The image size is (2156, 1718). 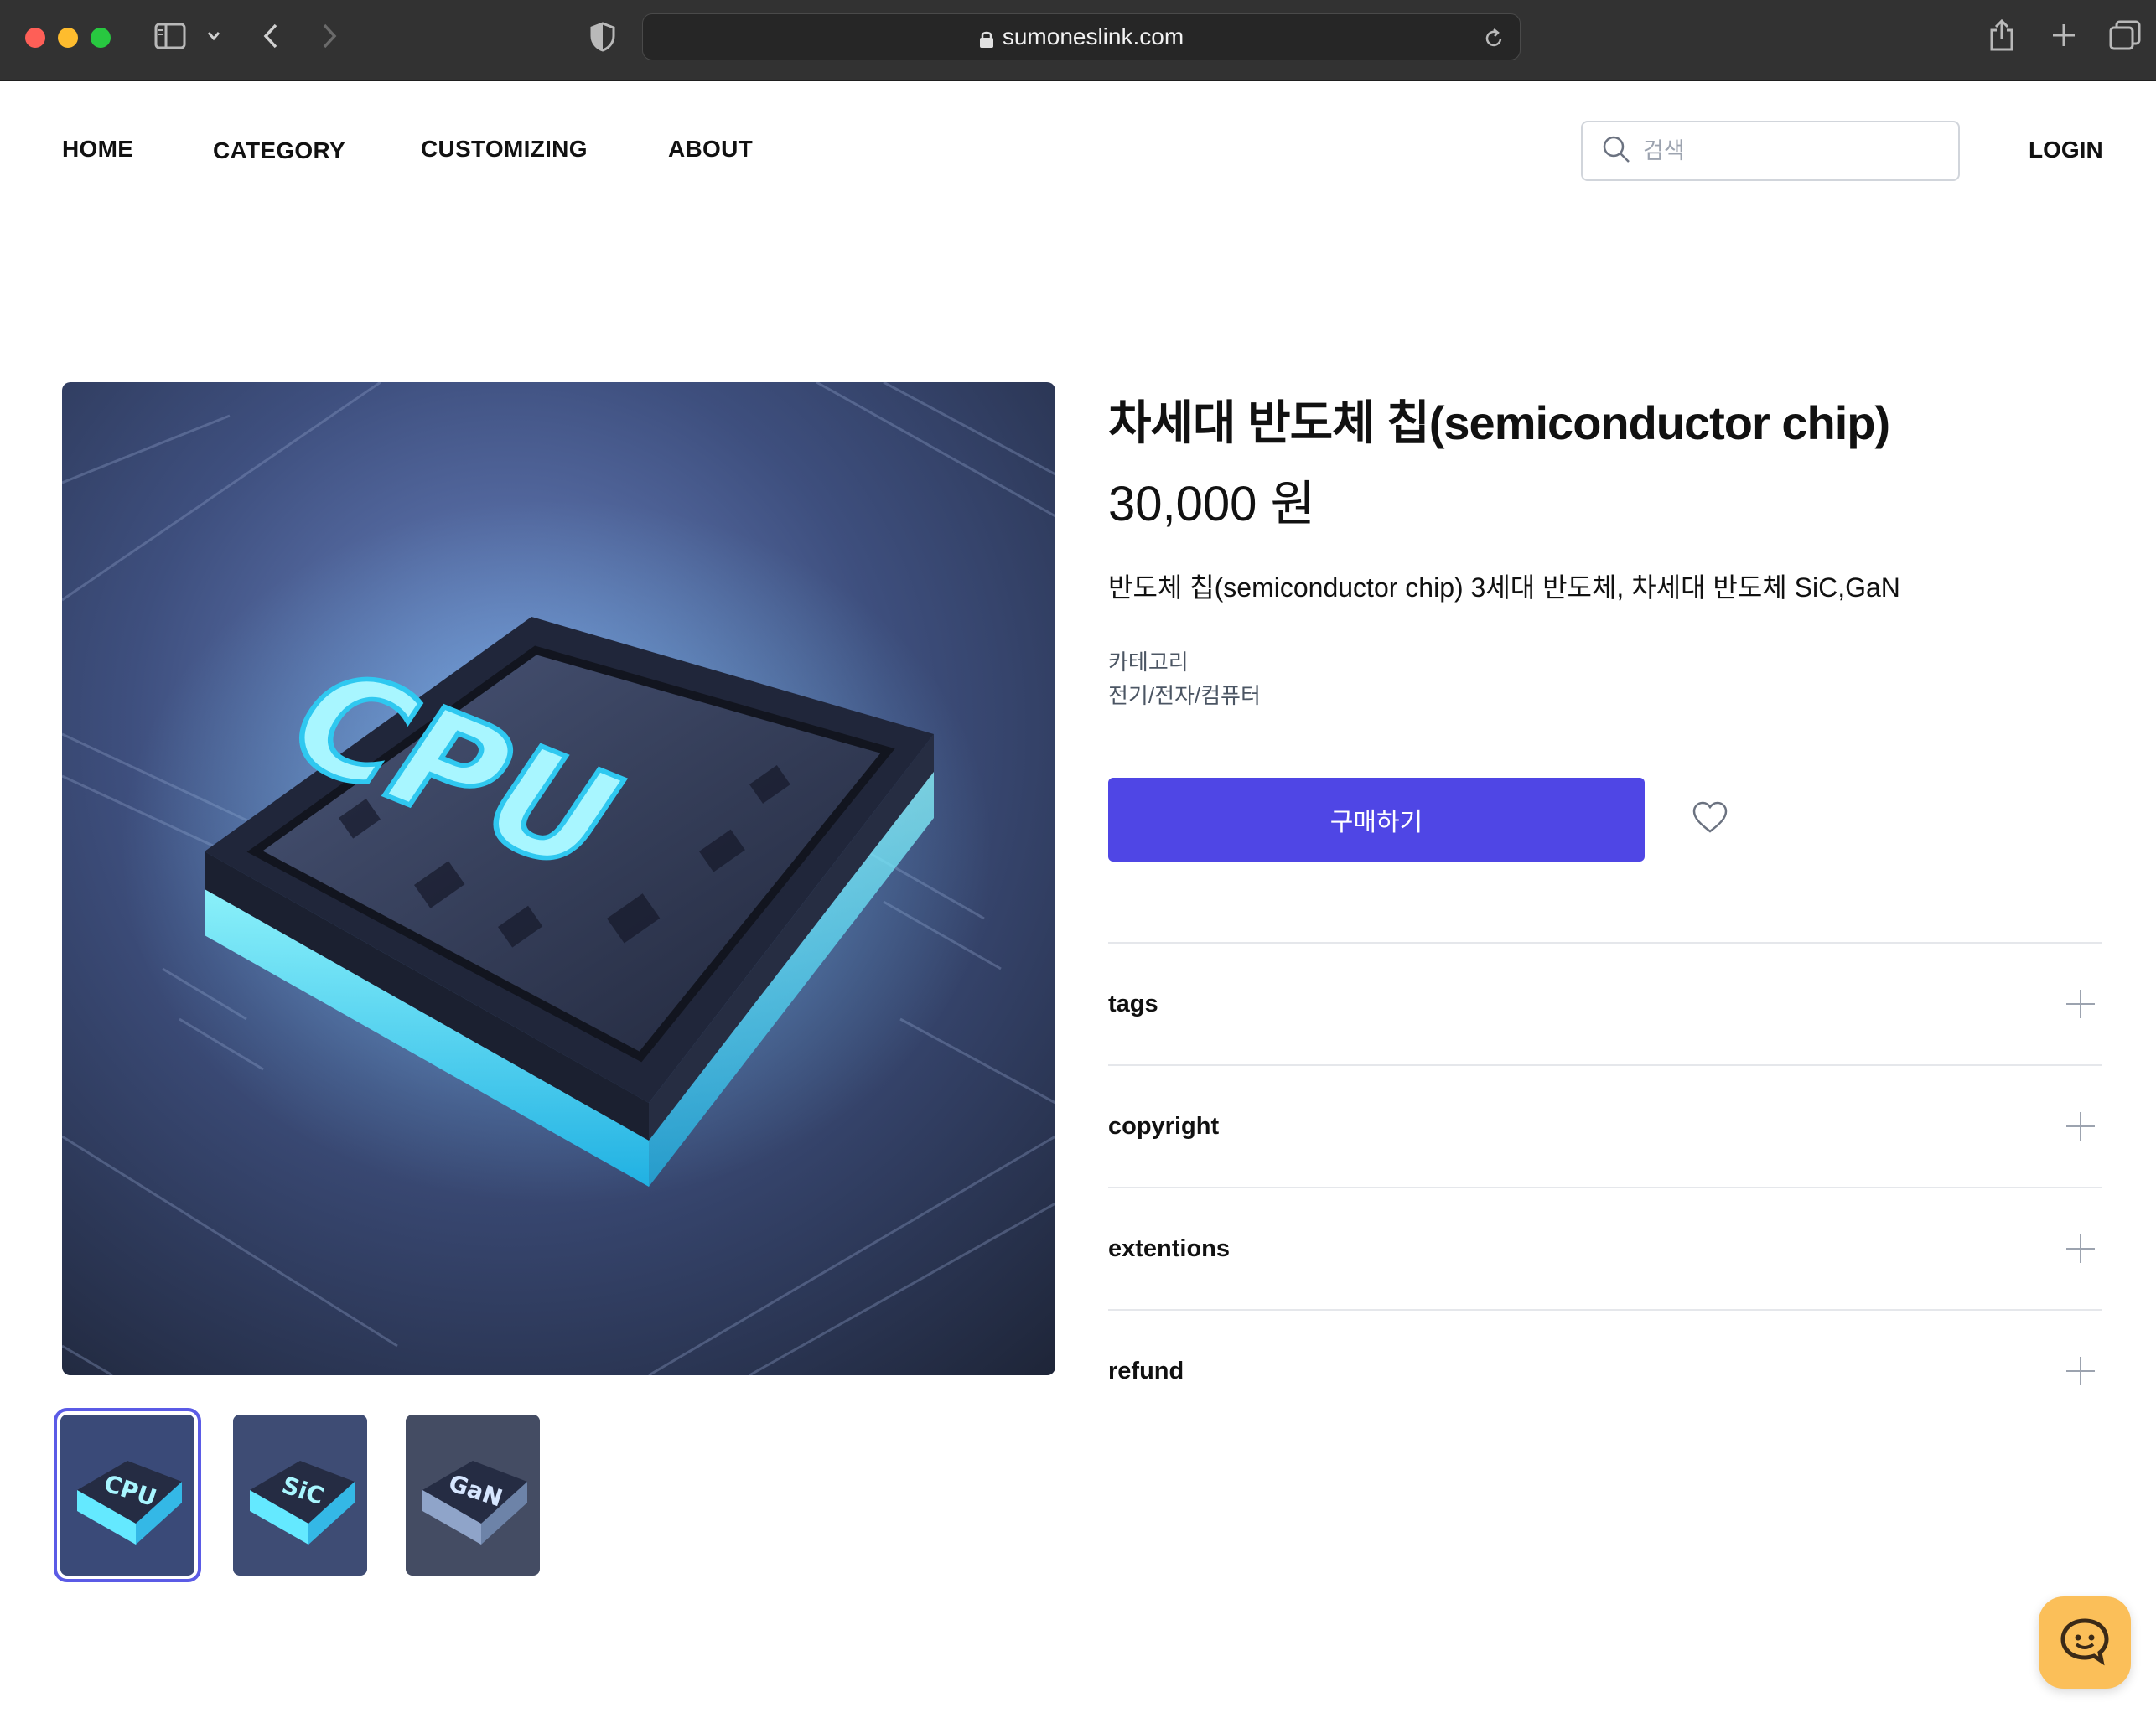 I want to click on close-window-button, so click(x=35, y=38).